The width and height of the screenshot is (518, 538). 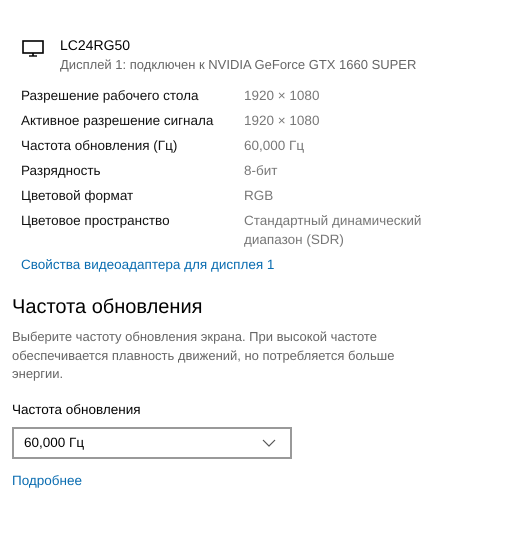 What do you see at coordinates (147, 264) in the screenshot?
I see `adapter-properties-link: Свойства видеоадаптера для дисплея 1` at bounding box center [147, 264].